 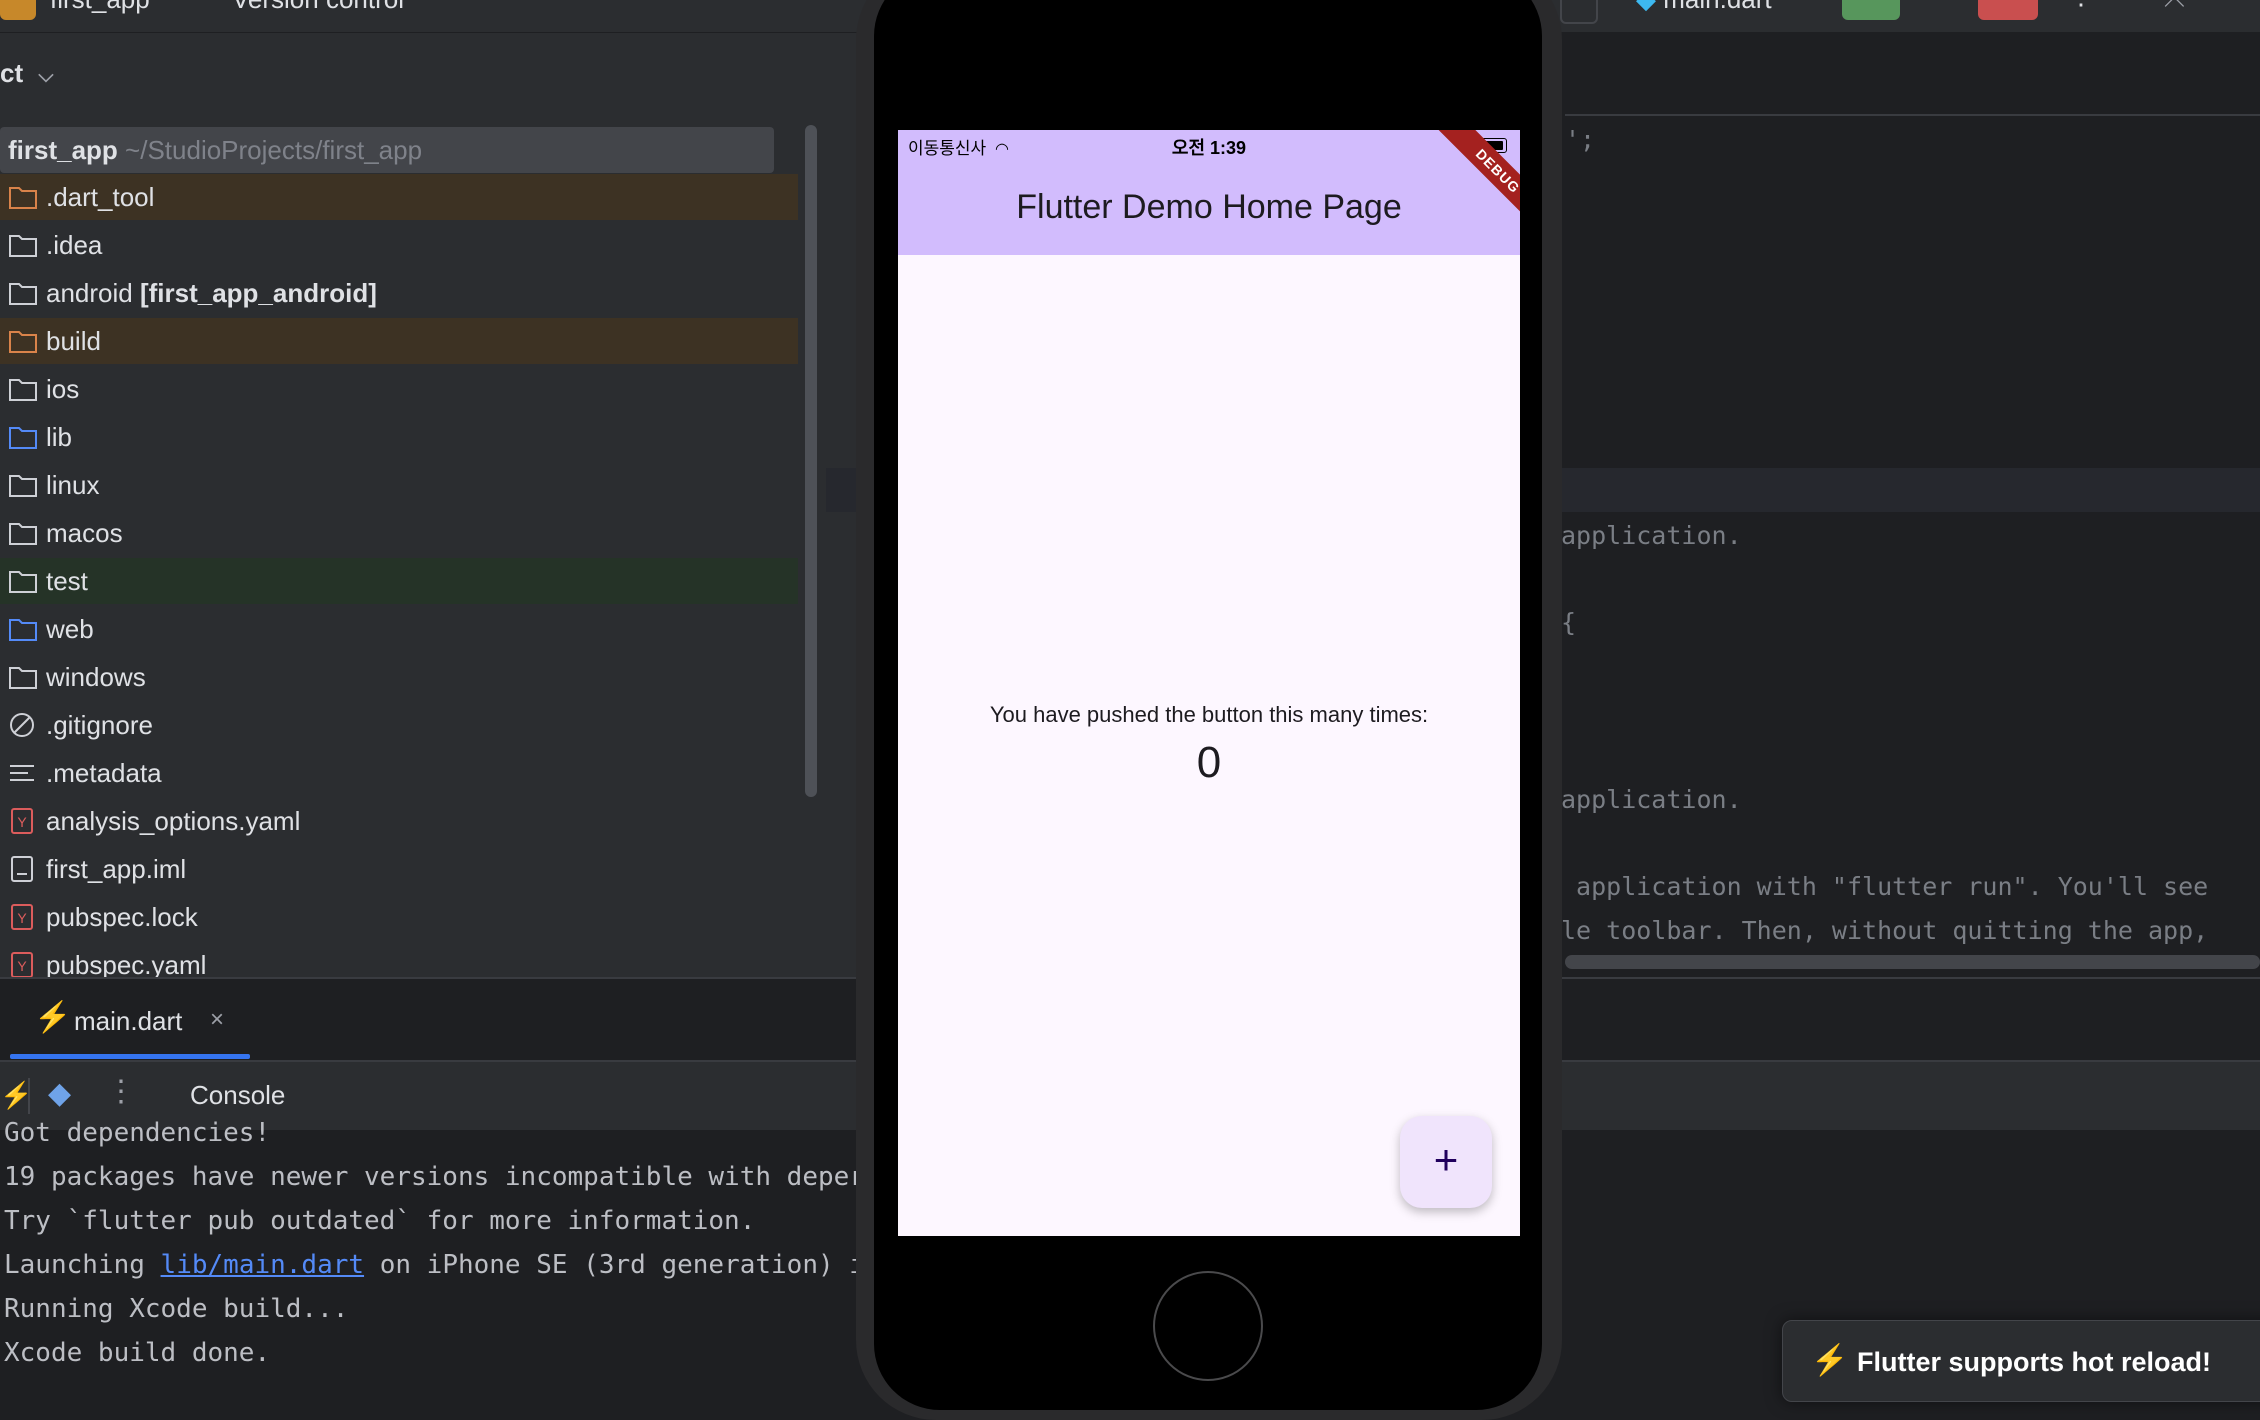 What do you see at coordinates (121, 1091) in the screenshot?
I see `more-options-icon: ⋮` at bounding box center [121, 1091].